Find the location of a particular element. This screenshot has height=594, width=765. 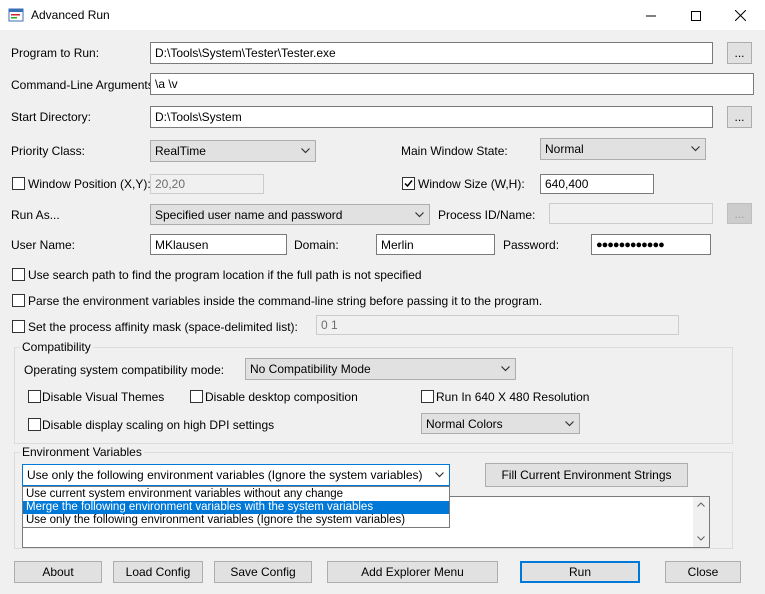

add-explorer-menu-button: Add Explorer Menu is located at coordinates (412, 572).